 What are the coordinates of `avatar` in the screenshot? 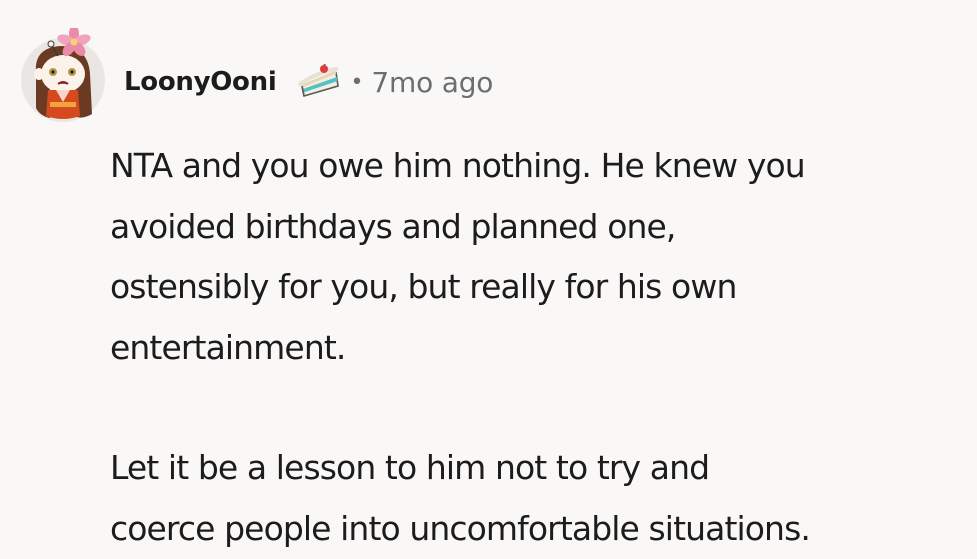 It's located at (63, 75).